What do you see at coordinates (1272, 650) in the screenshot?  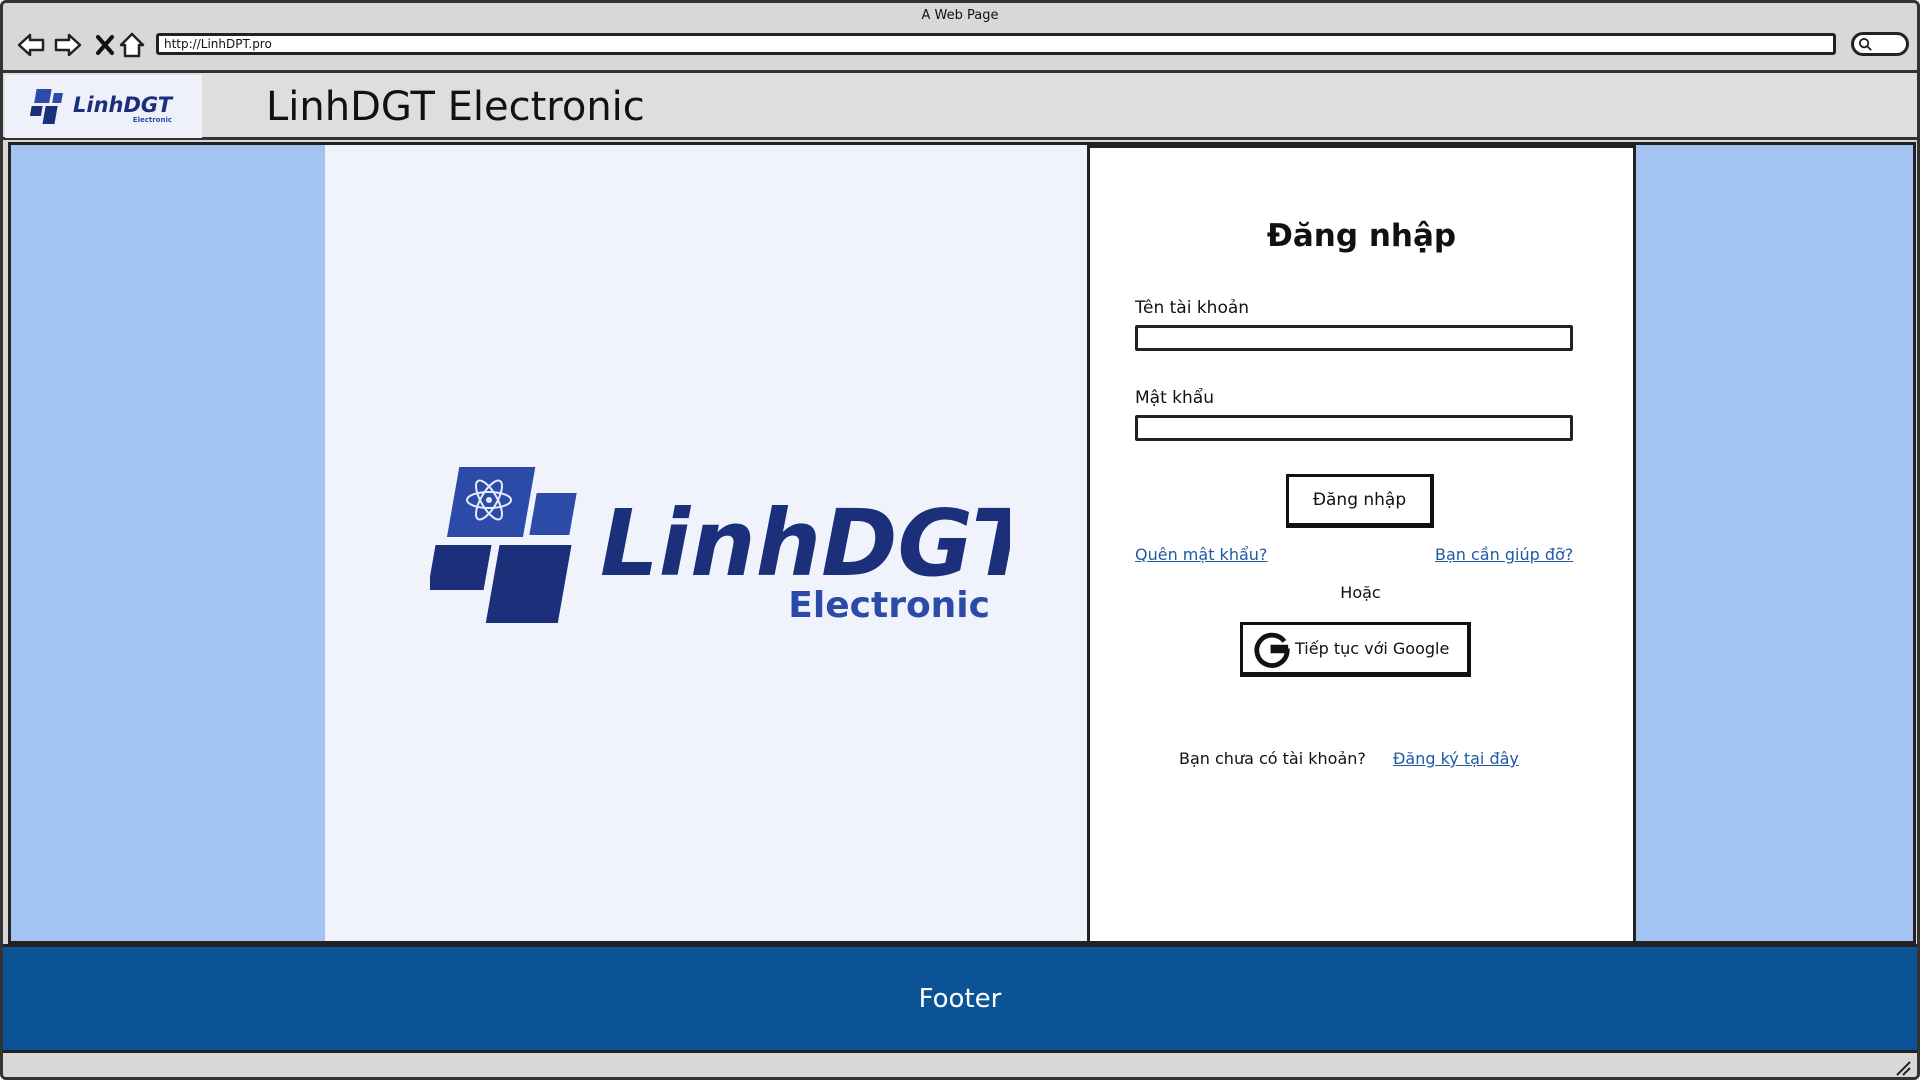 I see `google-g-icon` at bounding box center [1272, 650].